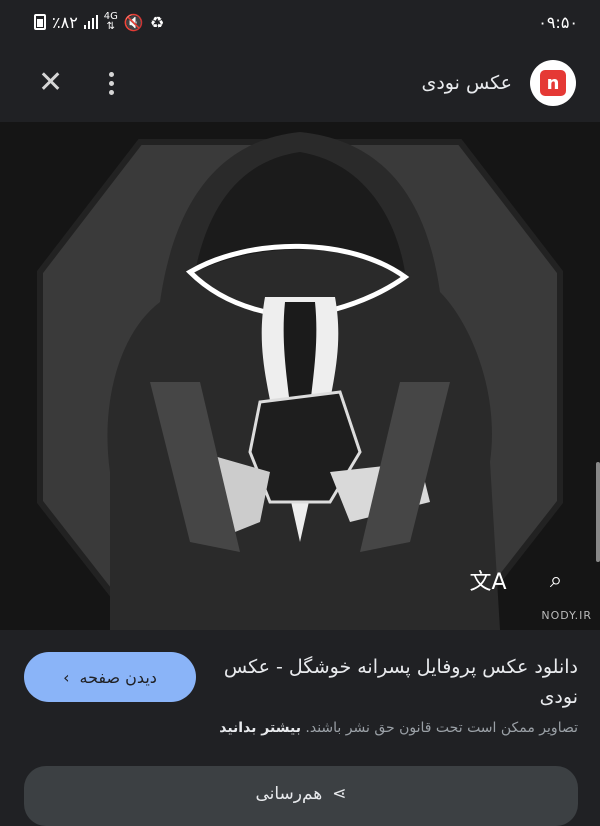 The height and width of the screenshot is (826, 600). Describe the element at coordinates (289, 794) in the screenshot. I see `share-label: هم‌رسانی` at that location.